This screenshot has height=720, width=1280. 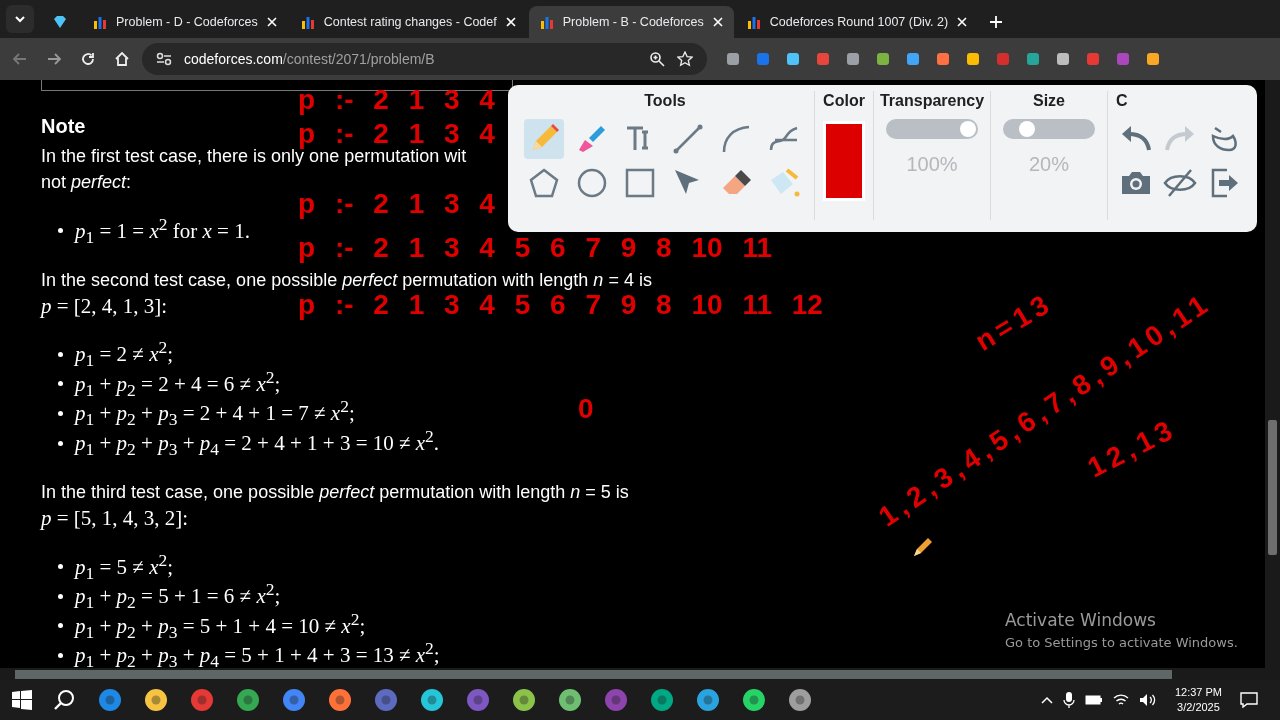 I want to click on horizontal-scrollbar, so click(x=640, y=674).